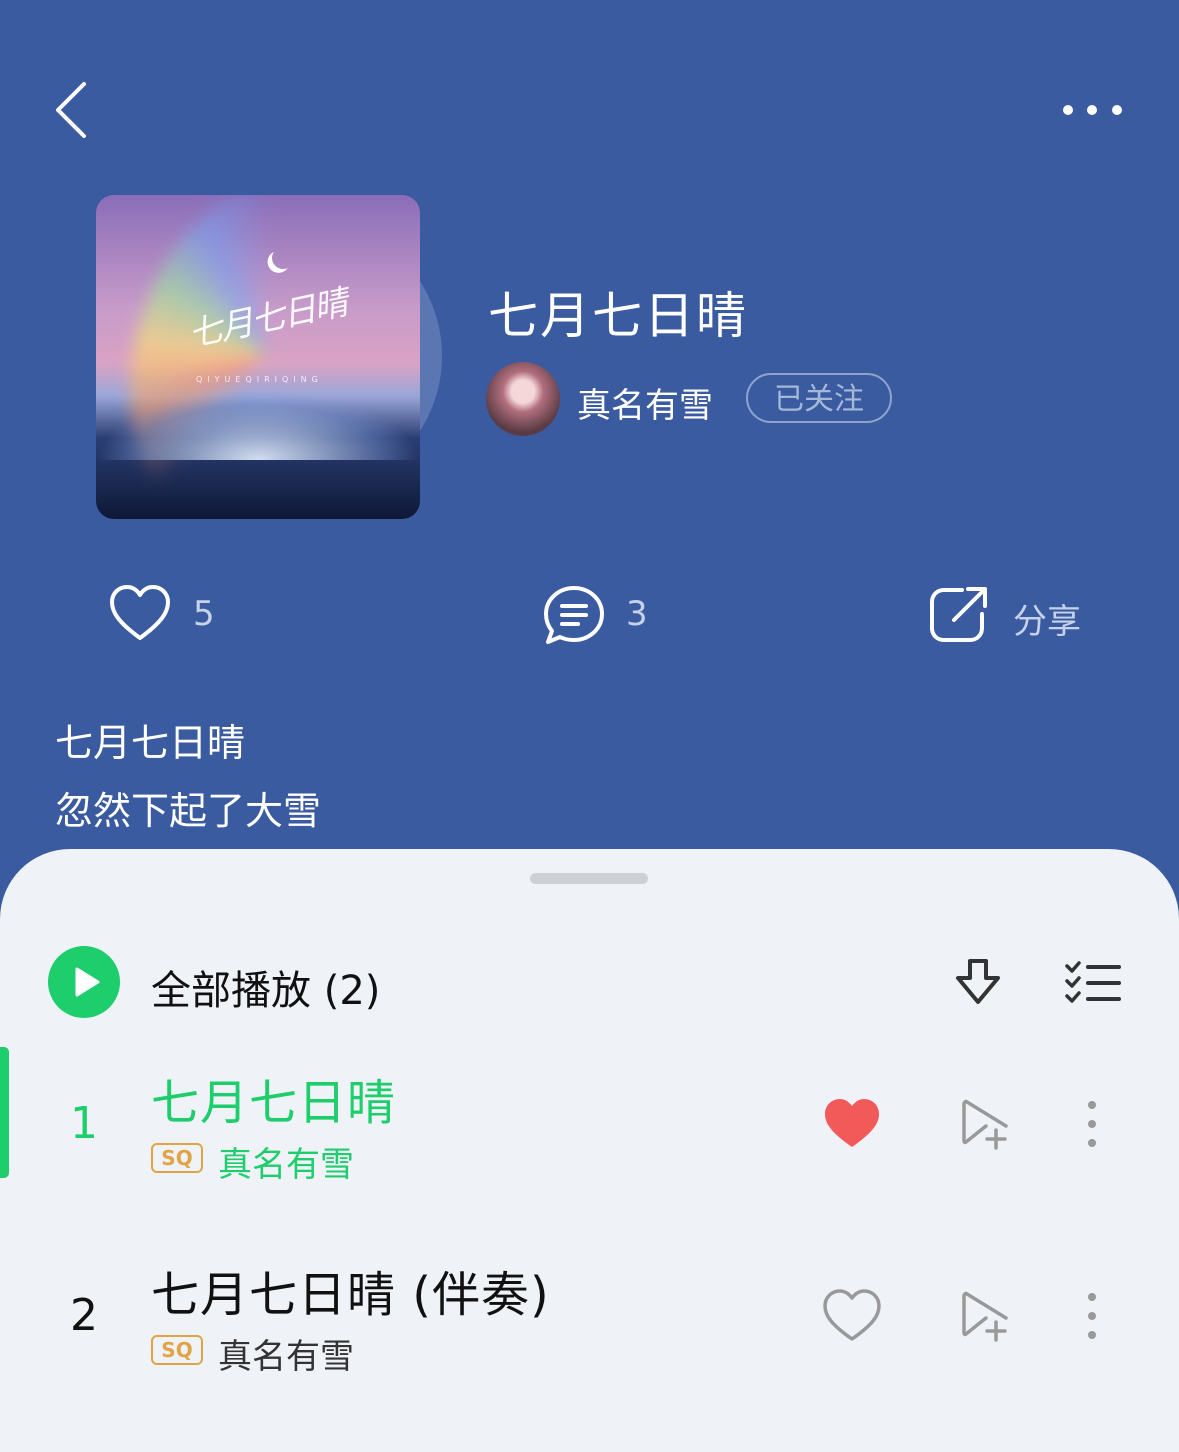 The image size is (1179, 1452). Describe the element at coordinates (84, 1123) in the screenshot. I see `track-index: 1` at that location.